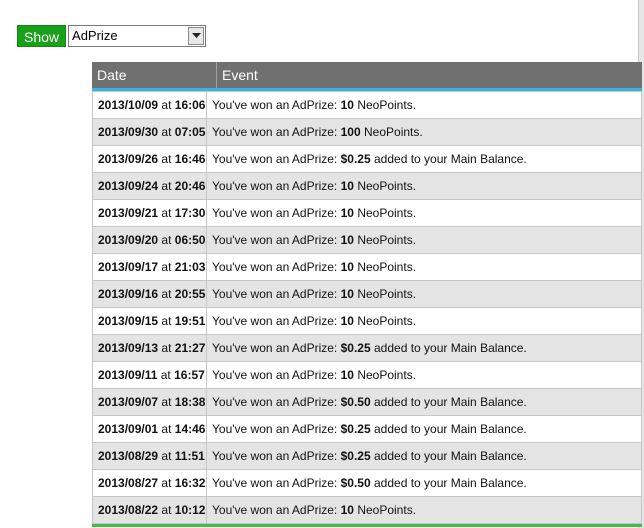 This screenshot has width=644, height=528. What do you see at coordinates (367, 525) in the screenshot?
I see `footer-accent-bar` at bounding box center [367, 525].